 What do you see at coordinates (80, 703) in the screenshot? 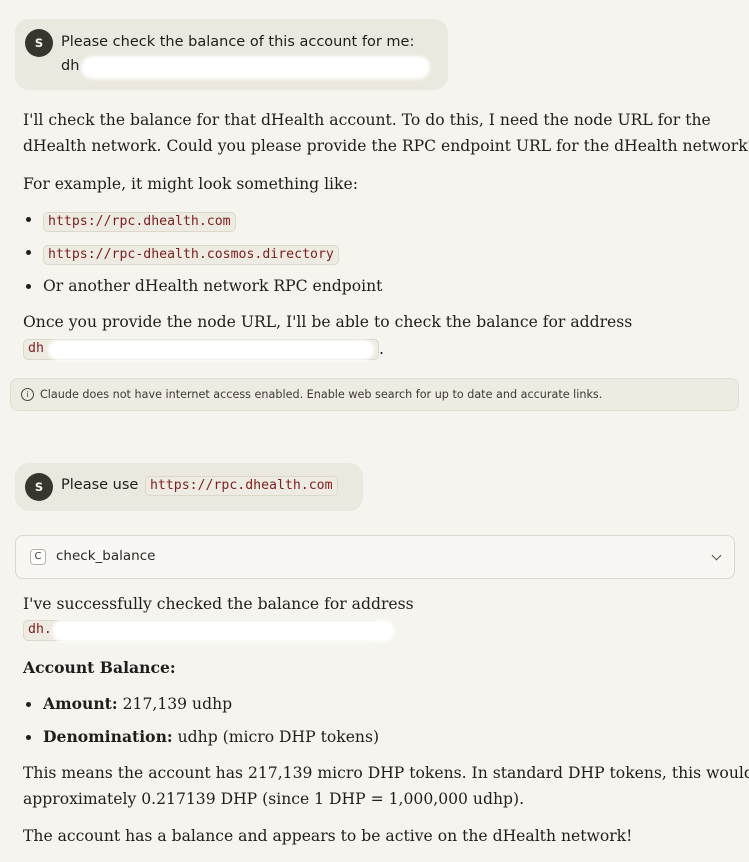
I see `balance-amount-label: Amount:` at bounding box center [80, 703].